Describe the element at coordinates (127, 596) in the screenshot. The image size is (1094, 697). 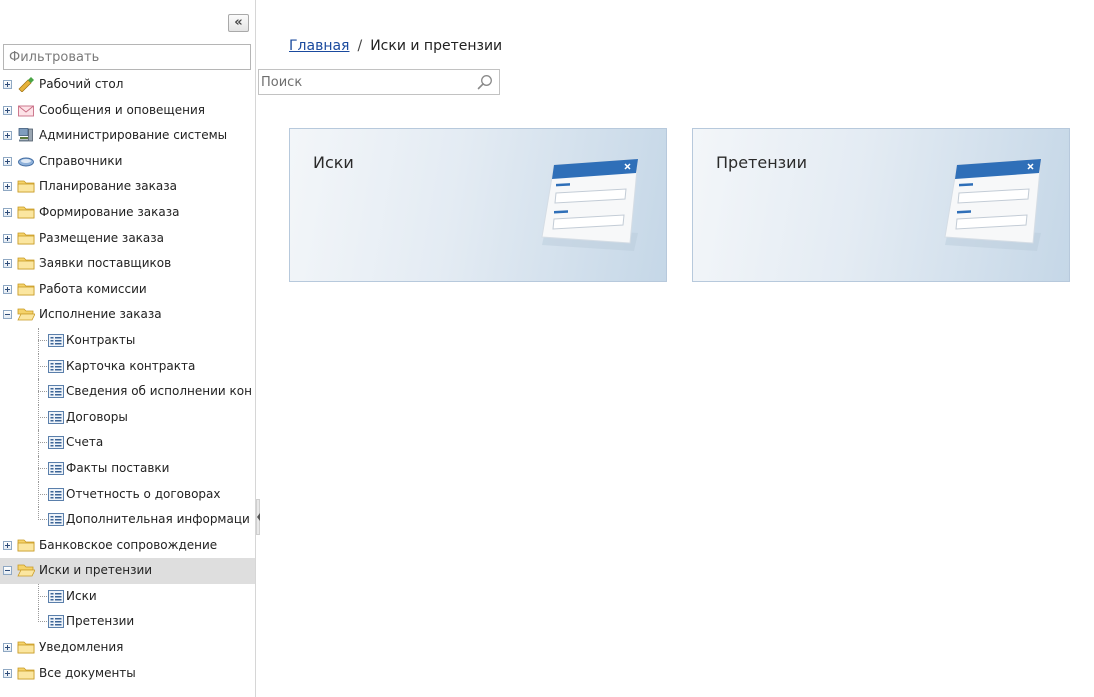
I see `tree-subitem: Иски` at that location.